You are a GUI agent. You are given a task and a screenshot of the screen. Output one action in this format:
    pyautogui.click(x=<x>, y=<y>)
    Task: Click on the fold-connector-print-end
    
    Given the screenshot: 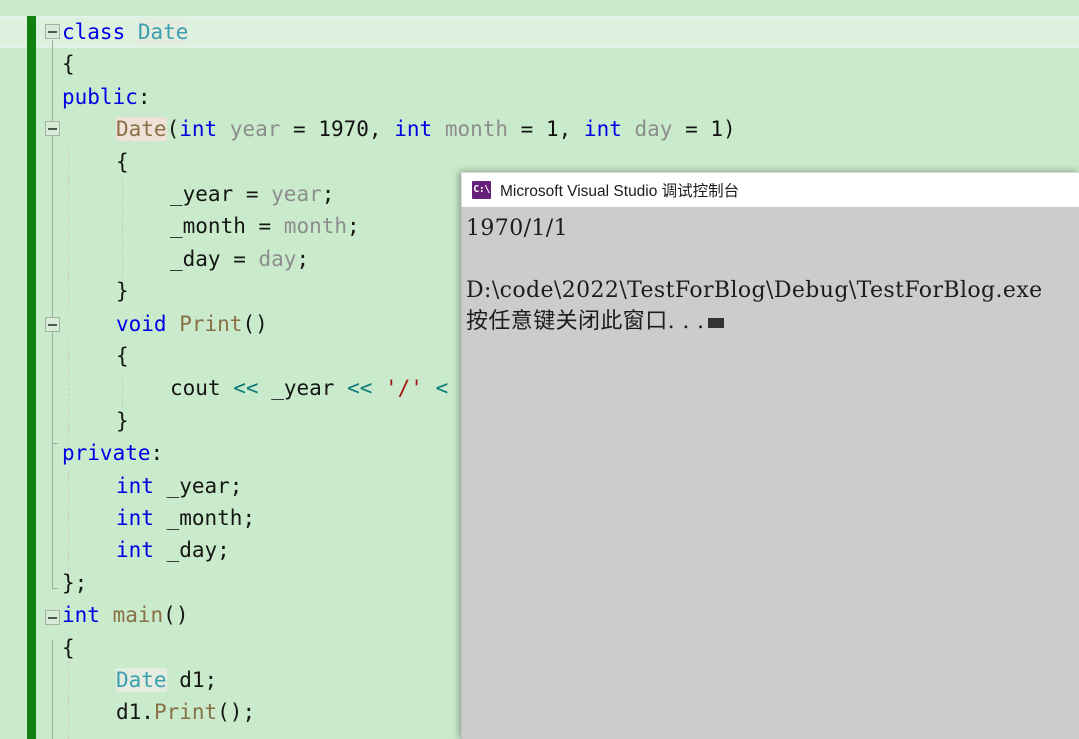 What is the action you would take?
    pyautogui.click(x=55, y=443)
    